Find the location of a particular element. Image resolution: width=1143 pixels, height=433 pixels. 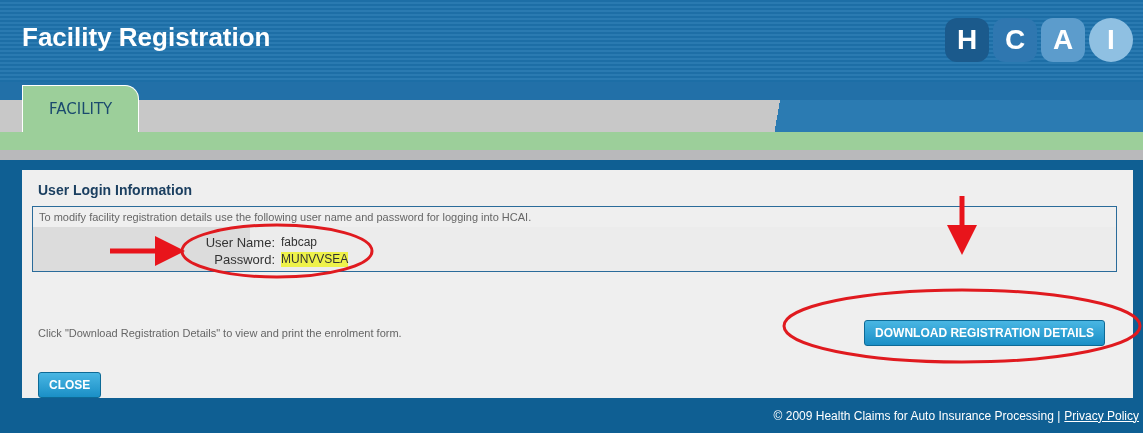

tab: FACILITY is located at coordinates (81, 108).